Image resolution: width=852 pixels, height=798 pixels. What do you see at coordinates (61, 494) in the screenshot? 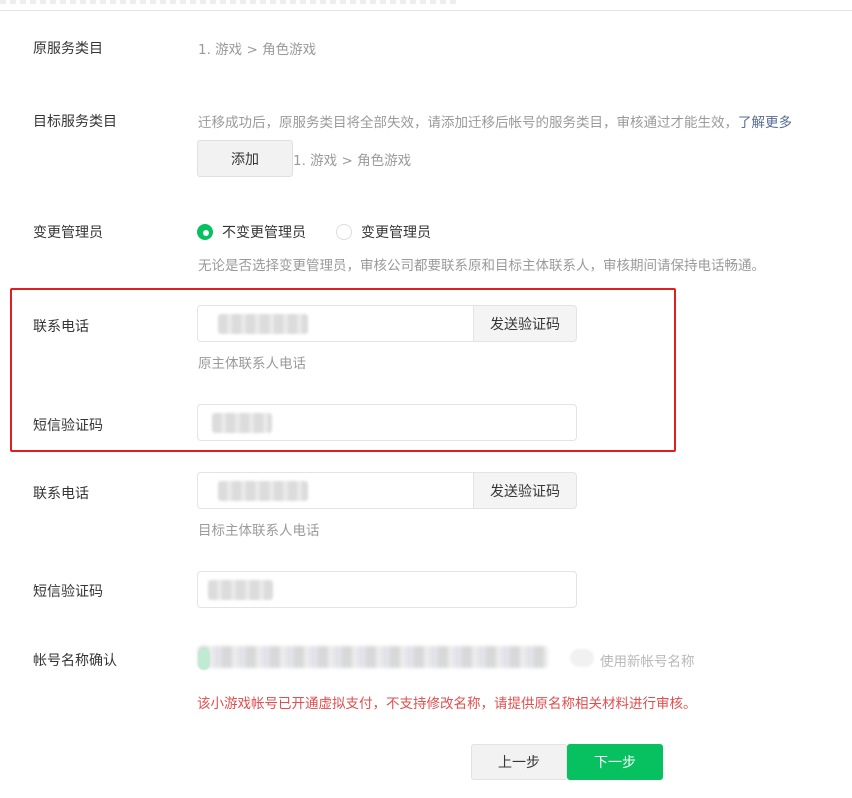
I see `target-phone-label: 联系电话` at bounding box center [61, 494].